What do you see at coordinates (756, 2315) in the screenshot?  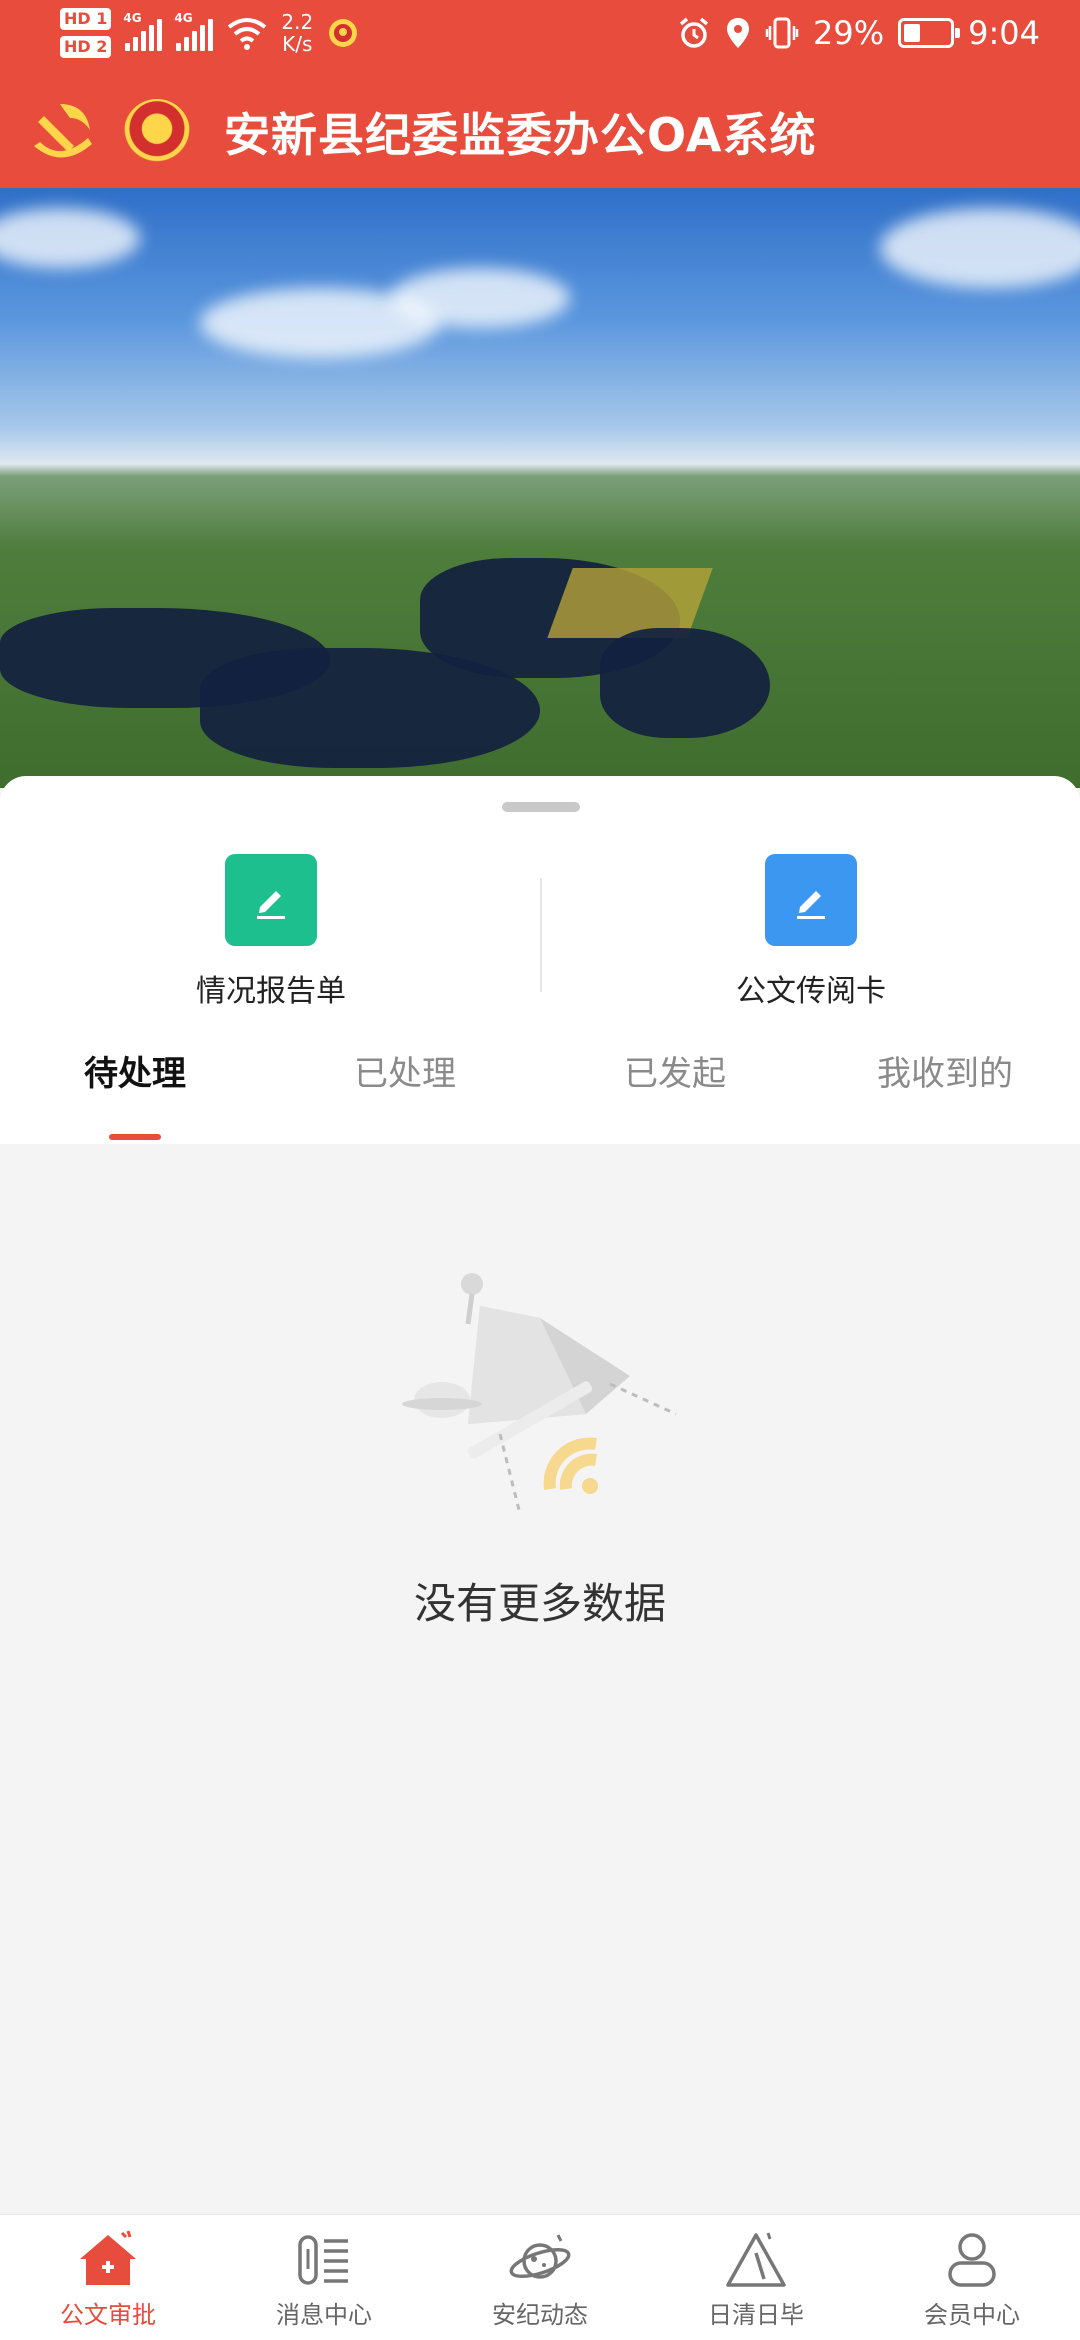 I see `nav-item-label: 日清日毕` at bounding box center [756, 2315].